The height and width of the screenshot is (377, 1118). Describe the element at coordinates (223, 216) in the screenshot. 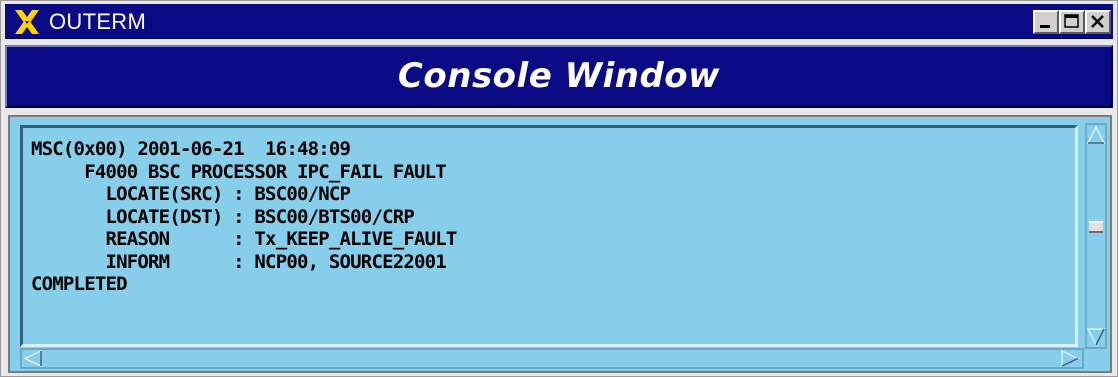

I see `console-line: LOCATE(DST) : BSC00/BTS00/CRP` at that location.